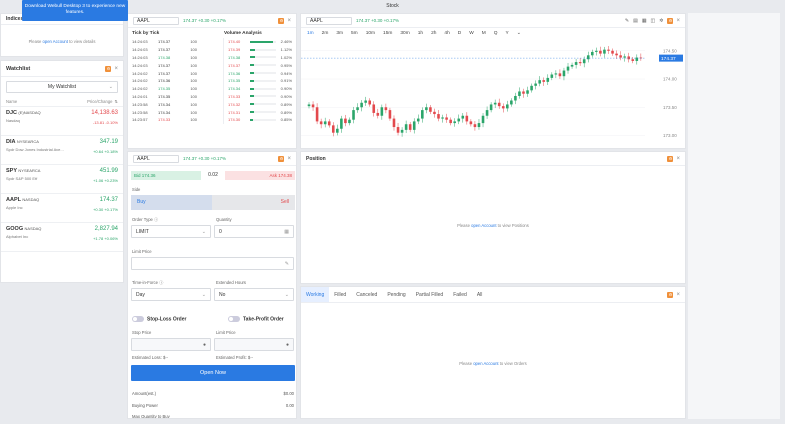 The width and height of the screenshot is (785, 424). I want to click on timeframe-15m: 15m, so click(387, 33).